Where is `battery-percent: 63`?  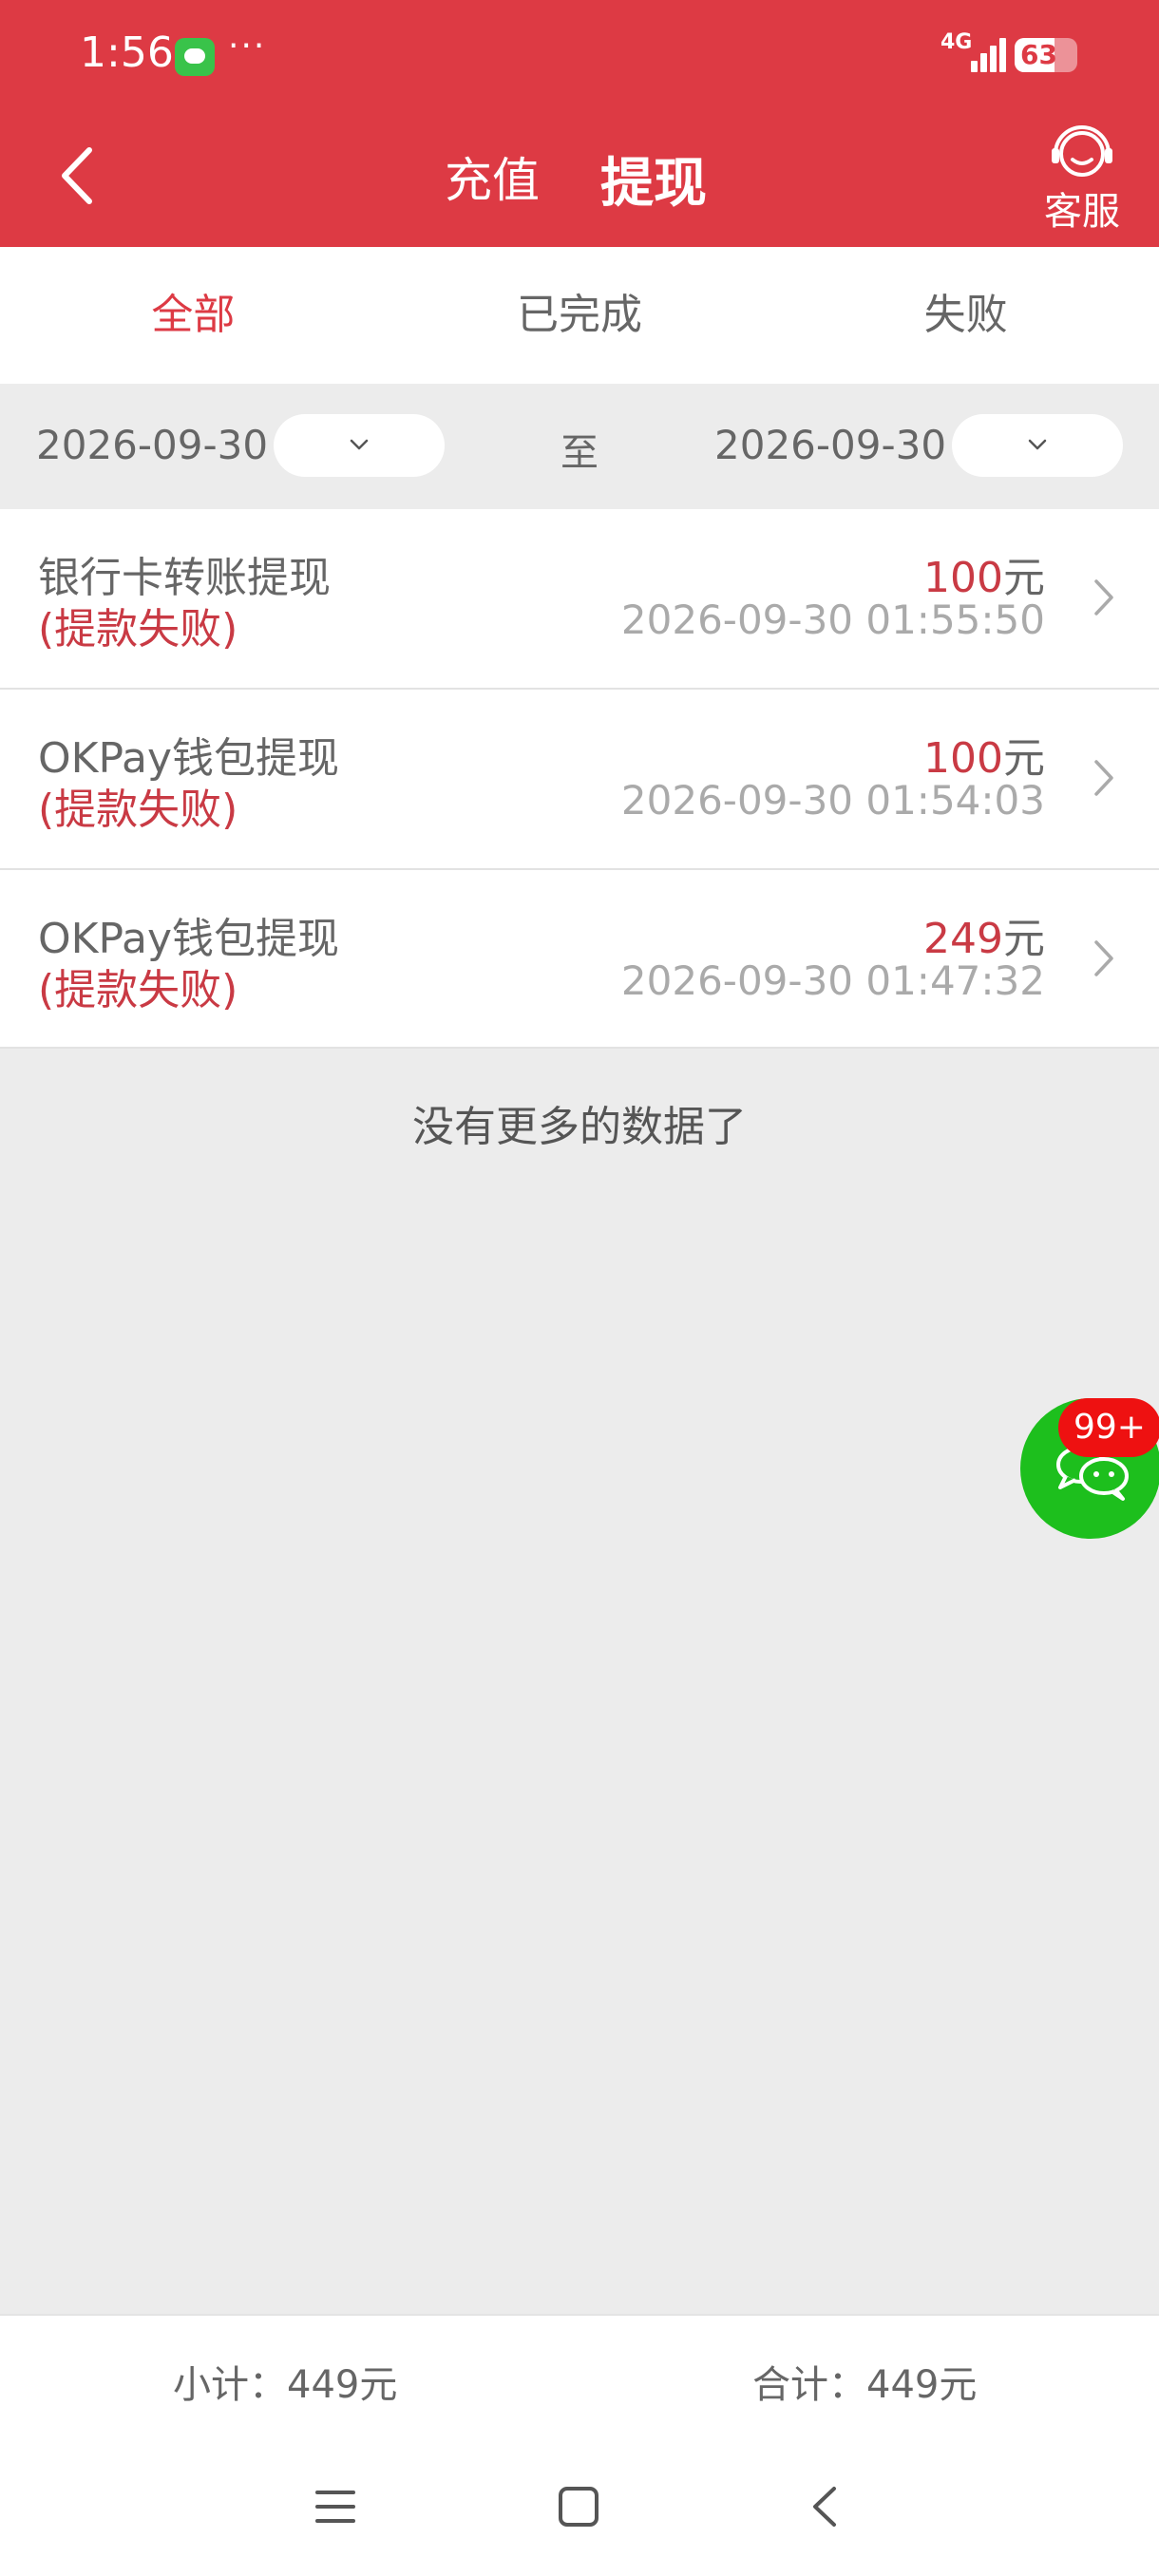 battery-percent: 63 is located at coordinates (1038, 54).